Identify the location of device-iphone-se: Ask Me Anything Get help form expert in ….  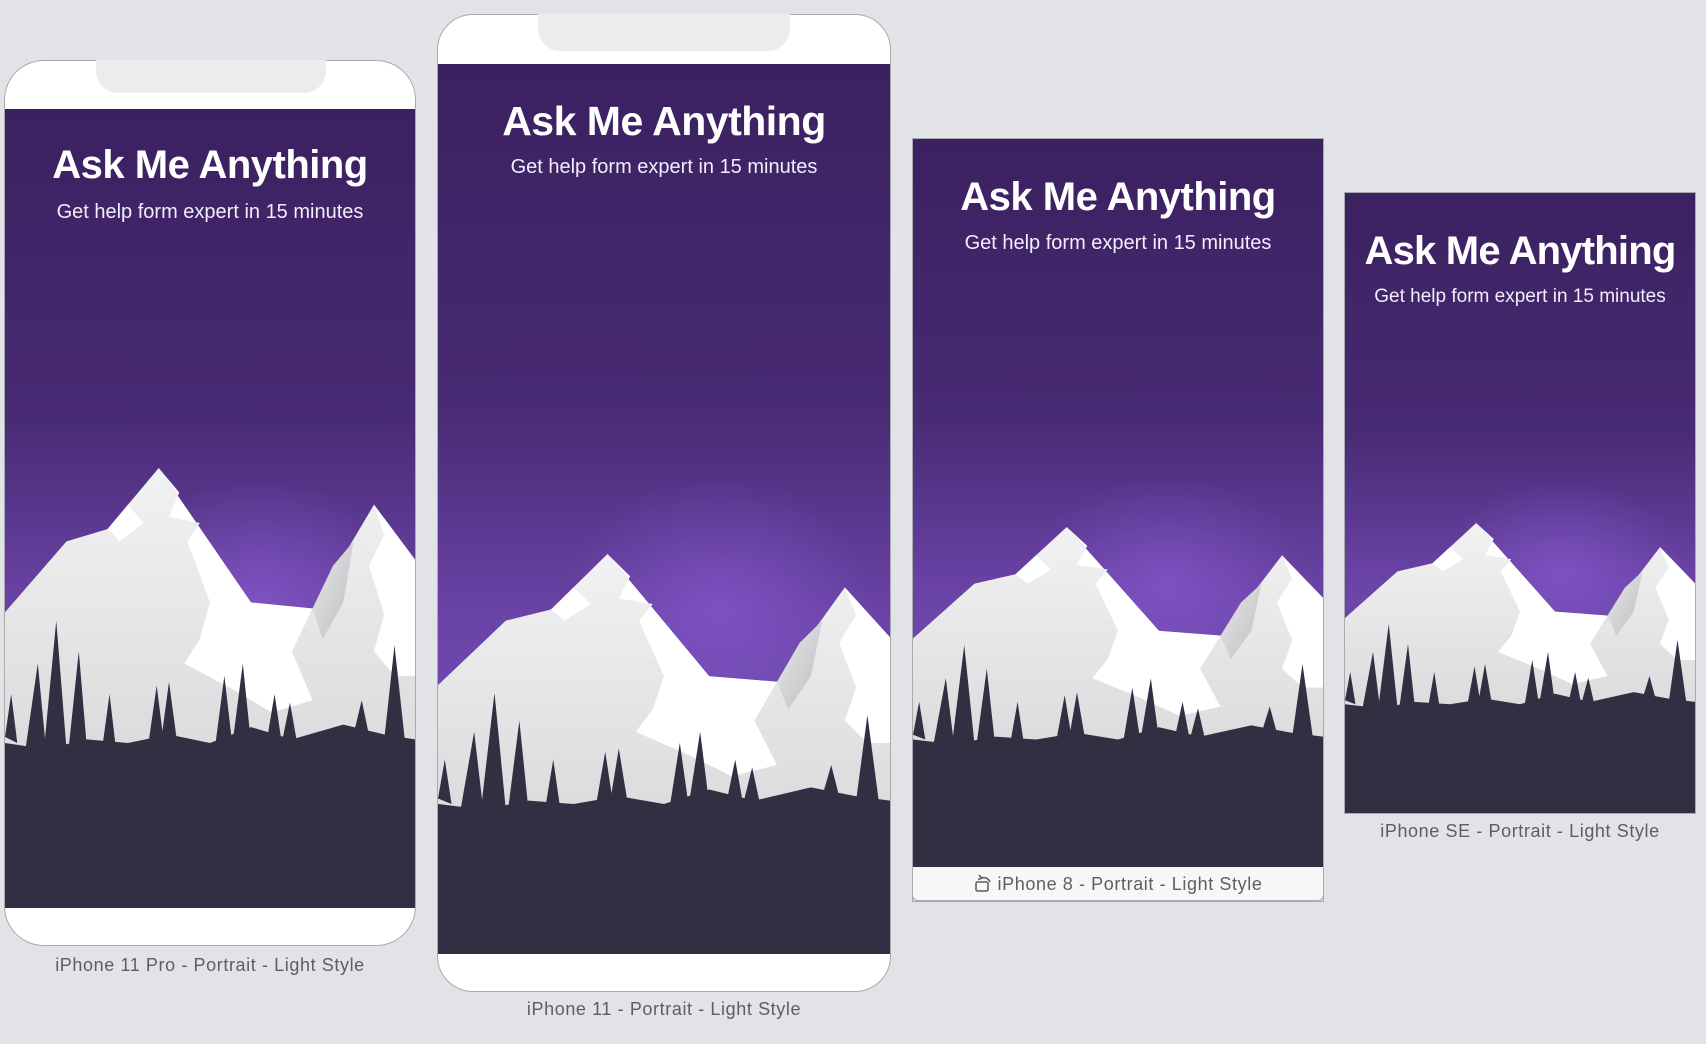
(1520, 516).